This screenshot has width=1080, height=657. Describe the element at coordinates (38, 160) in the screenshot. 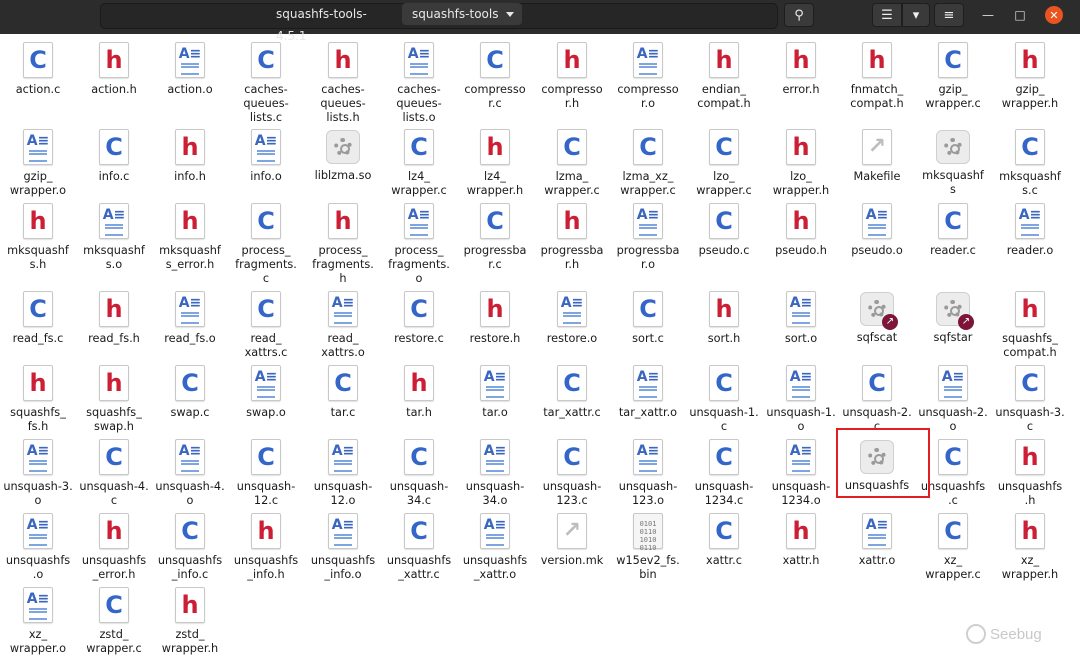

I see `file-item: A≡ gzip_ wrapper.o` at that location.